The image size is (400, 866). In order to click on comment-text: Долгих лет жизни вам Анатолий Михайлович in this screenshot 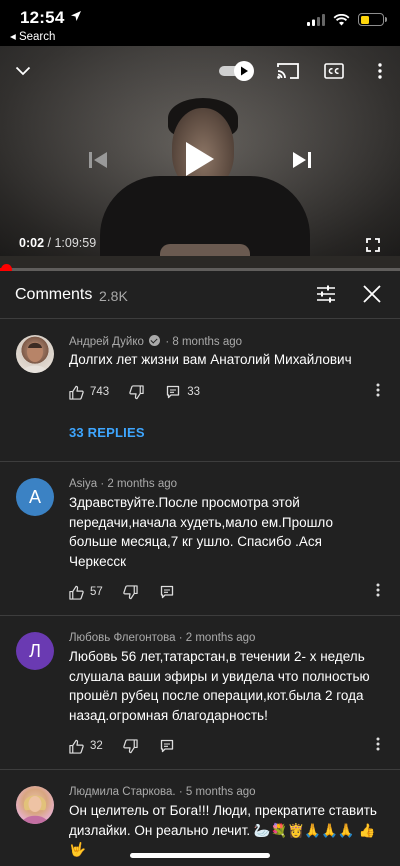, I will do `click(210, 359)`.